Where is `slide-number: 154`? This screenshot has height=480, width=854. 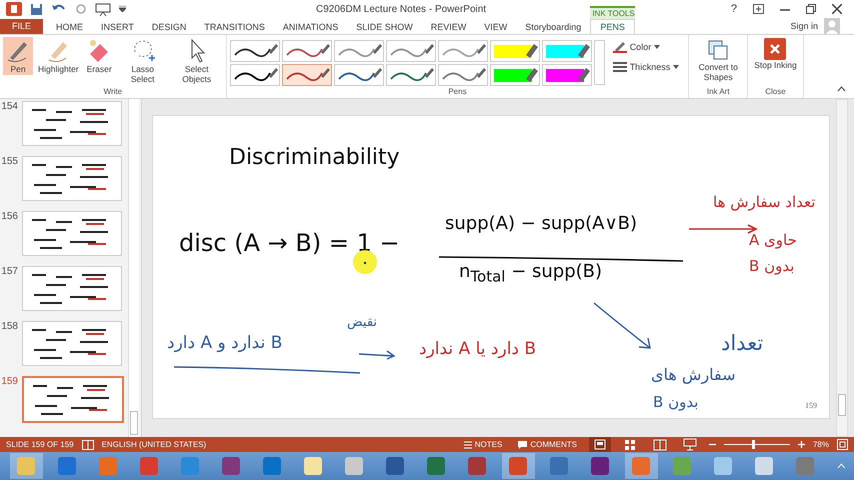
slide-number: 154 is located at coordinates (9, 106).